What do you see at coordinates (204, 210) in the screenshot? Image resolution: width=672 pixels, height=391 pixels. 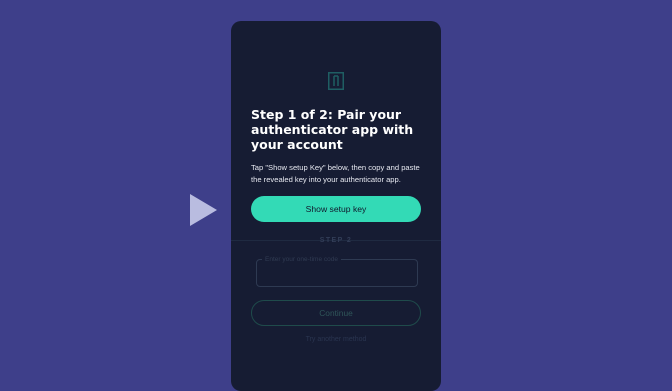 I see `play-icon` at bounding box center [204, 210].